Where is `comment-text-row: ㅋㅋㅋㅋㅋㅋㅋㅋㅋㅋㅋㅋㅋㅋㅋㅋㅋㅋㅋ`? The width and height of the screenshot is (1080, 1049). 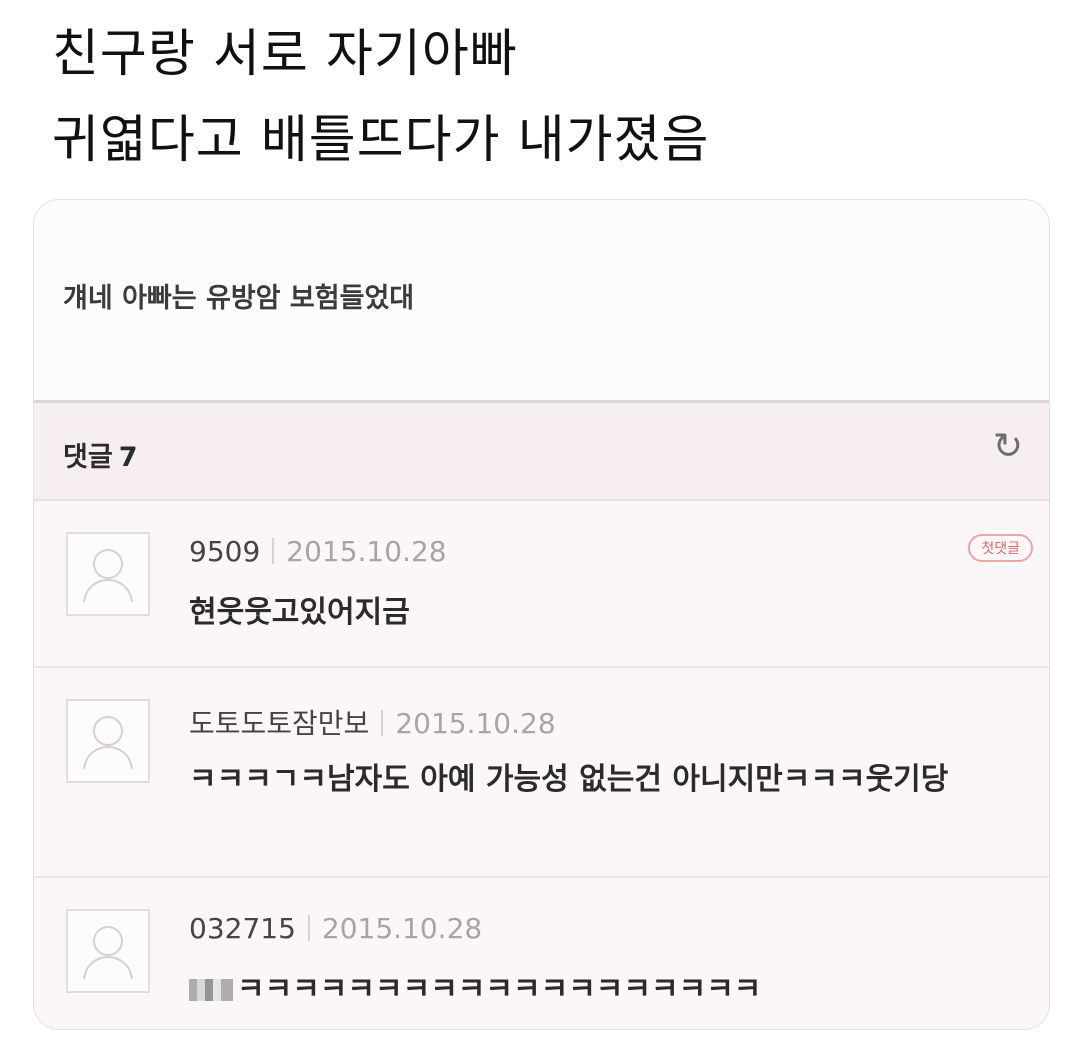 comment-text-row: ㅋㅋㅋㅋㅋㅋㅋㅋㅋㅋㅋㅋㅋㅋㅋㅋㅋㅋㅋ is located at coordinates (604, 990).